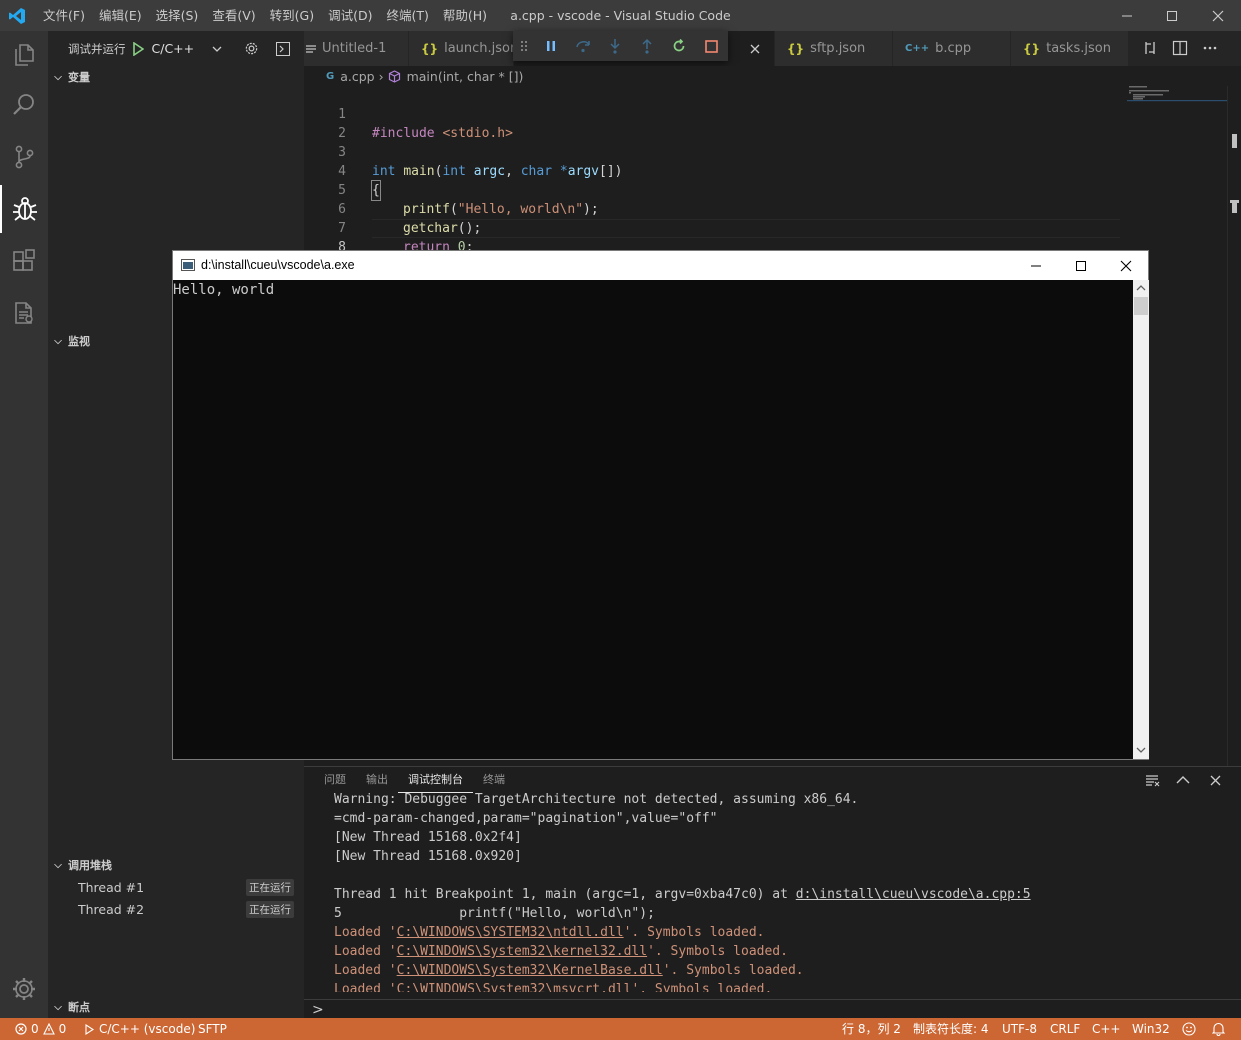 The image size is (1241, 1040). I want to click on pause-icon, so click(551, 46).